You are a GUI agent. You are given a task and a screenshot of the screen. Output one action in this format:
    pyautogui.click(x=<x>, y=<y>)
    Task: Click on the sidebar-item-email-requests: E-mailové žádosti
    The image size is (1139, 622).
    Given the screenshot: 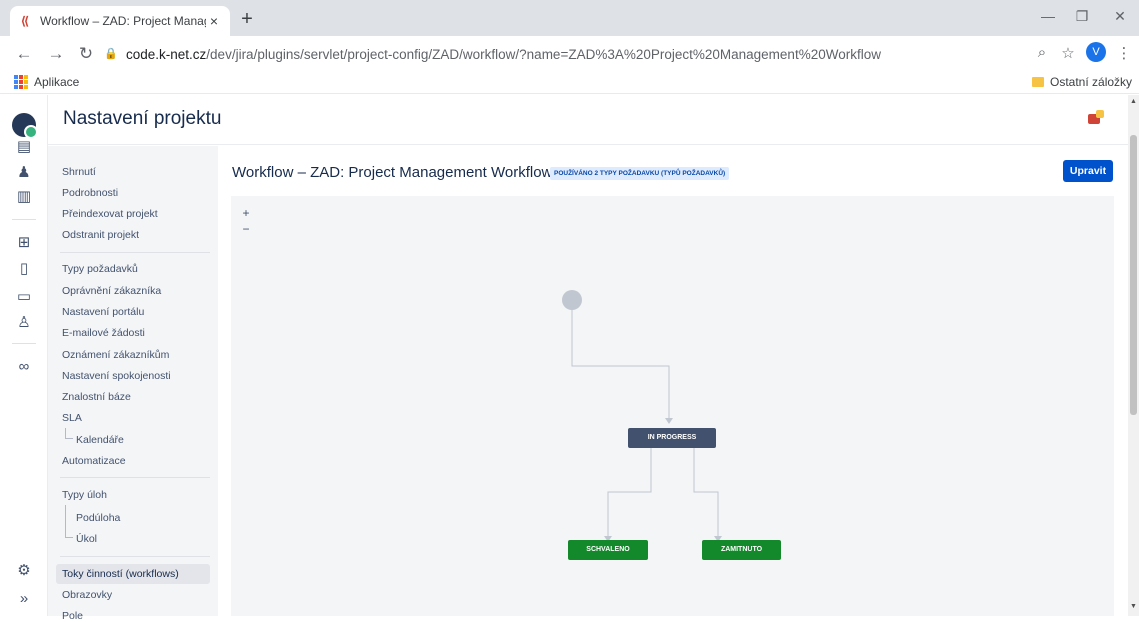 What is the action you would take?
    pyautogui.click(x=103, y=333)
    